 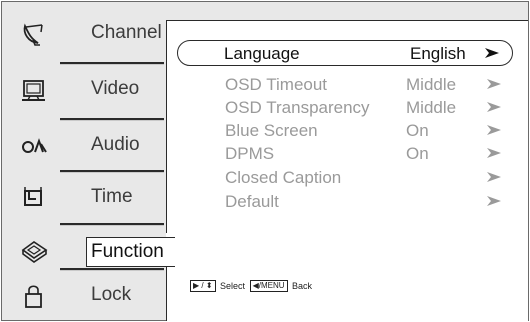 What do you see at coordinates (283, 177) in the screenshot?
I see `menu-item-label: Closed Caption` at bounding box center [283, 177].